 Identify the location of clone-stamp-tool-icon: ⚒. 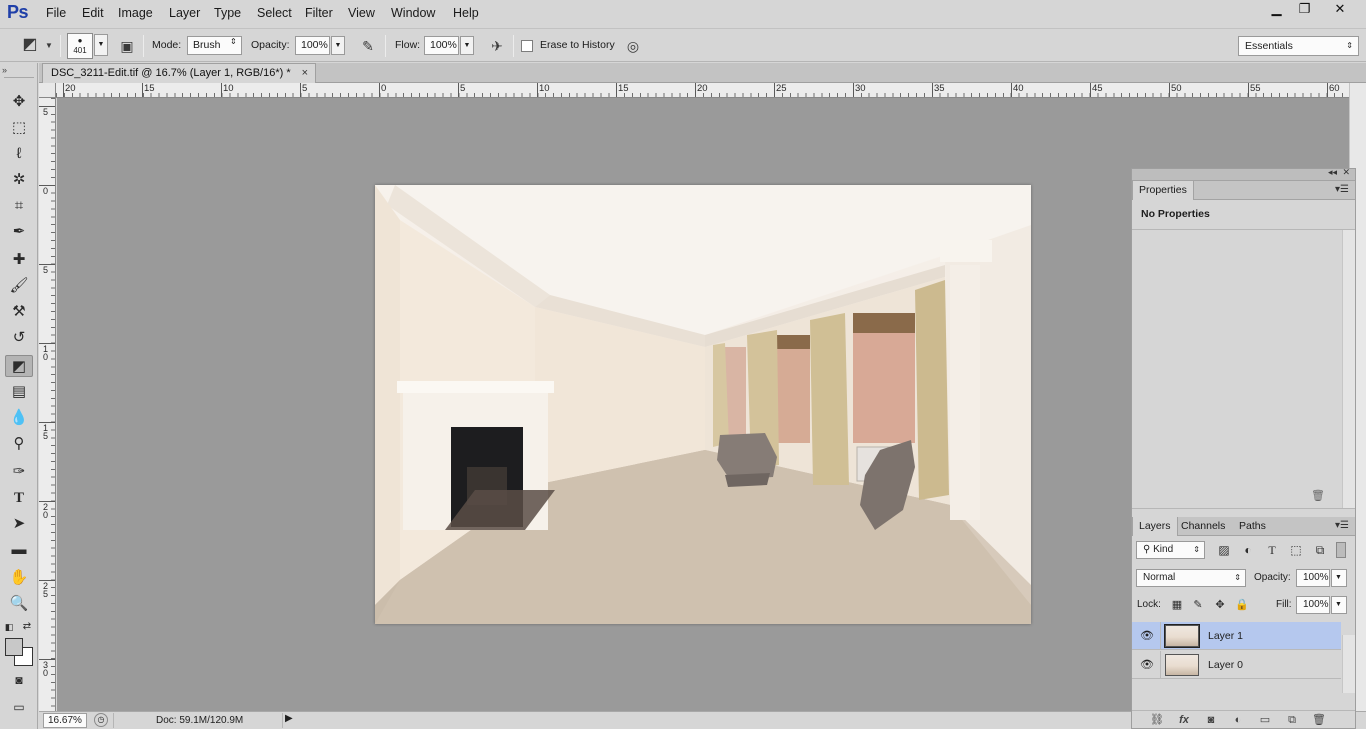
(19, 312).